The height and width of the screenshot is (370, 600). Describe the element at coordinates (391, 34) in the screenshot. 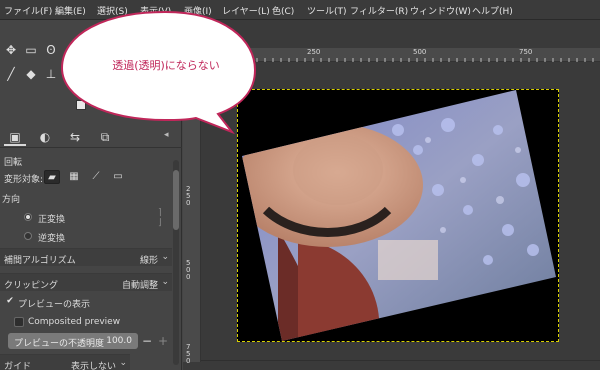

I see `canvas-tabs` at that location.